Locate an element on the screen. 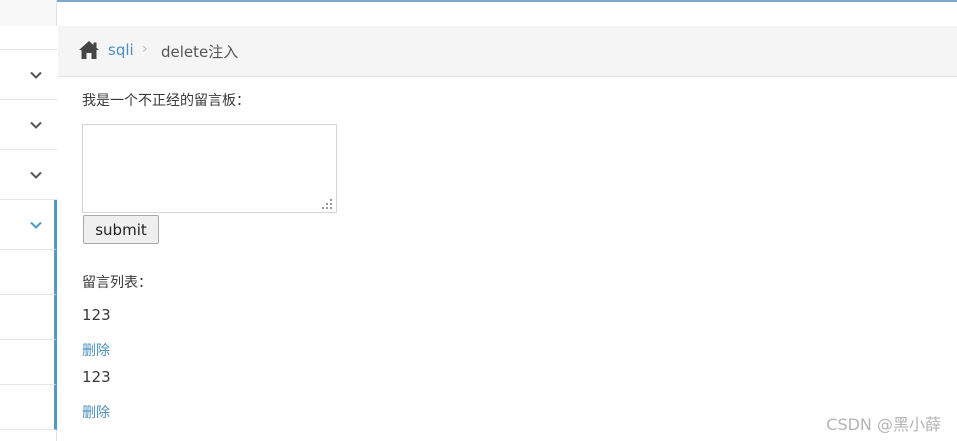 This screenshot has height=441, width=957. resize-grip-icon is located at coordinates (327, 204).